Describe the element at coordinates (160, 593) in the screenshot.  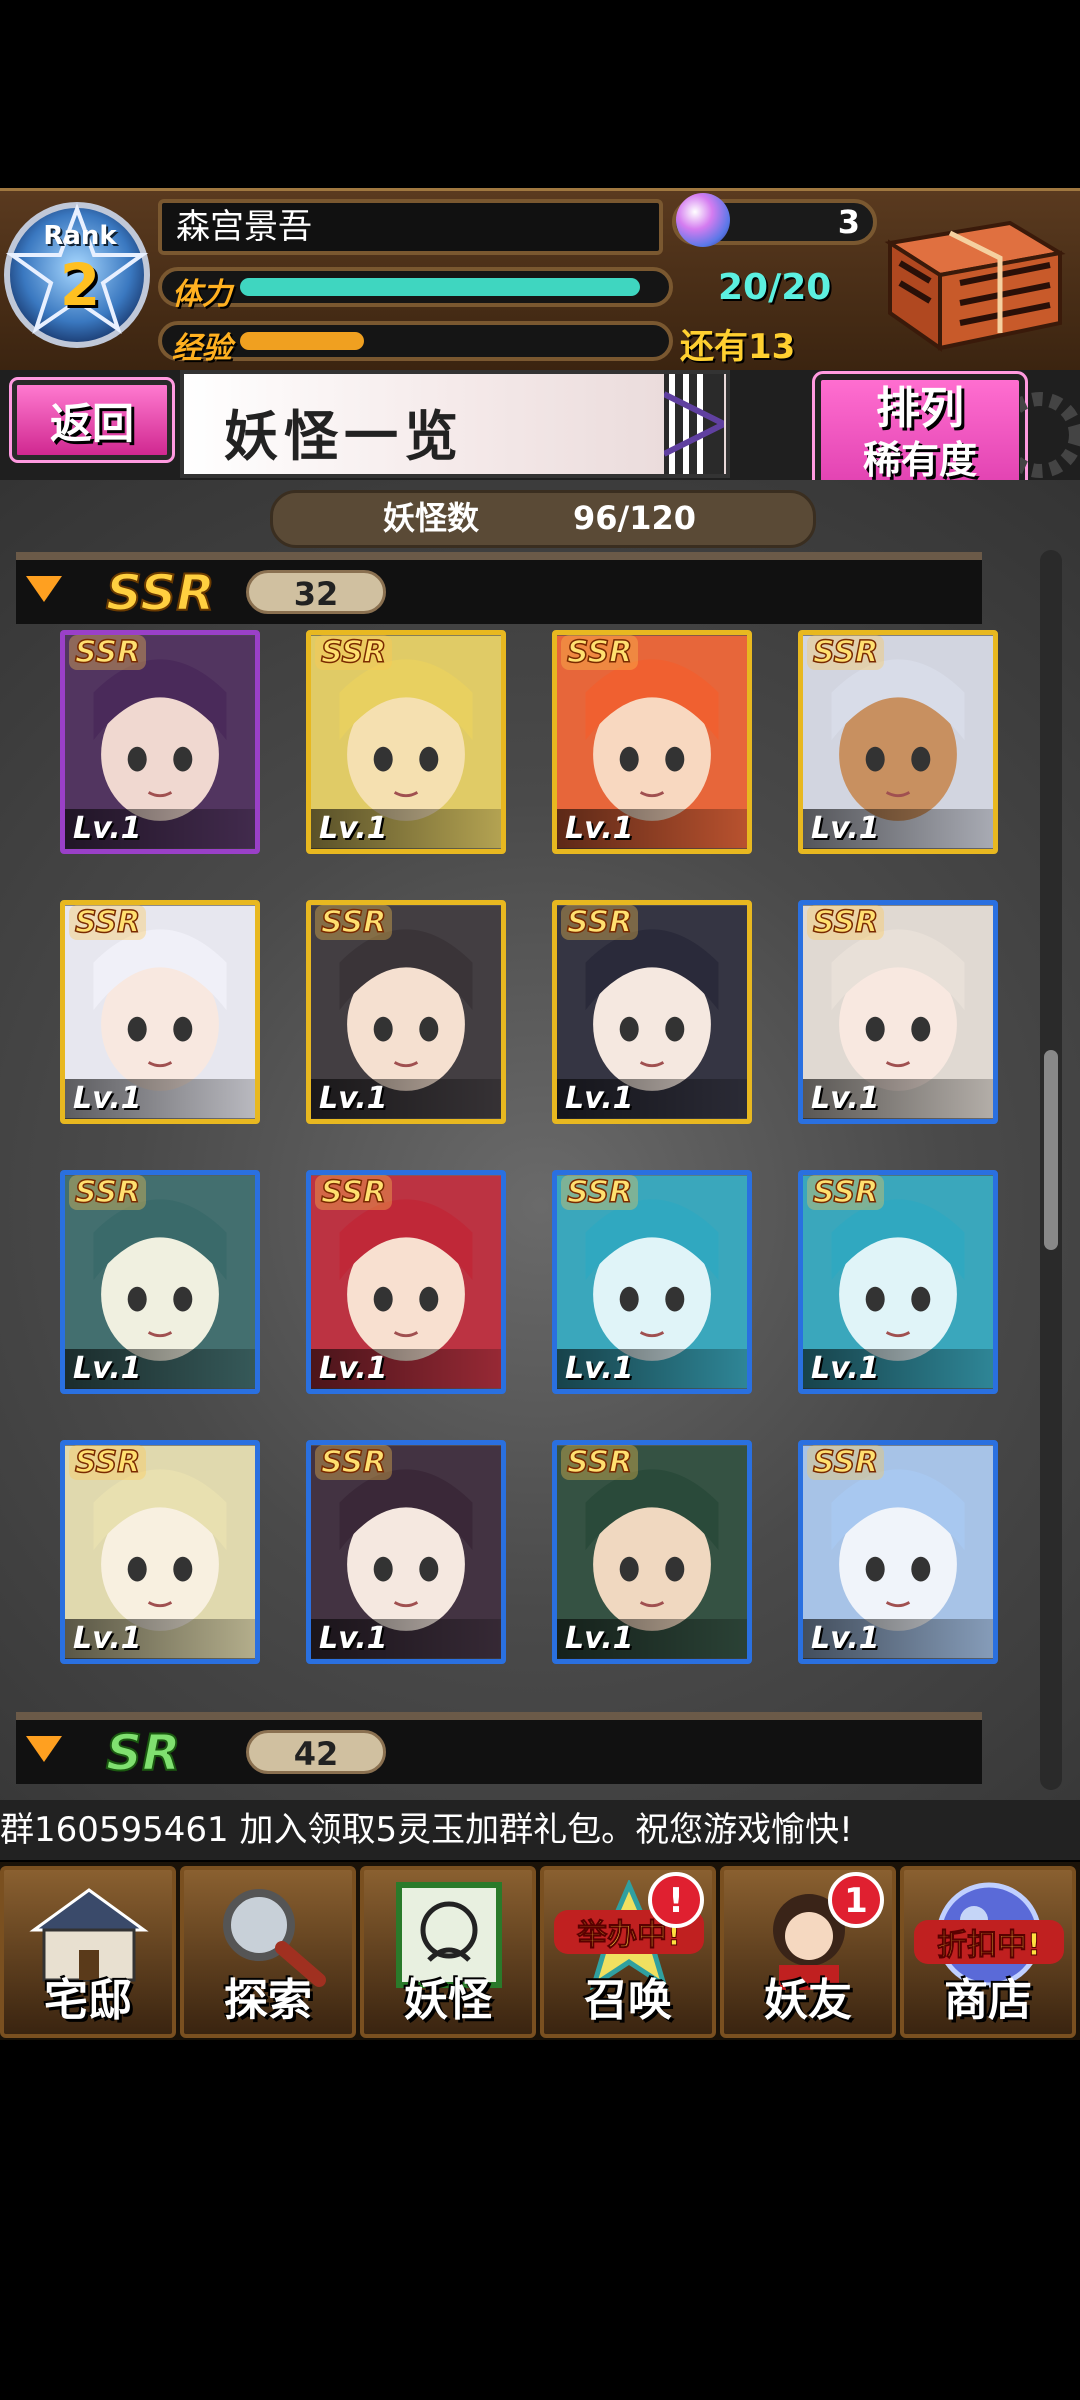
I see `rarity-badge-ssr: SSR` at that location.